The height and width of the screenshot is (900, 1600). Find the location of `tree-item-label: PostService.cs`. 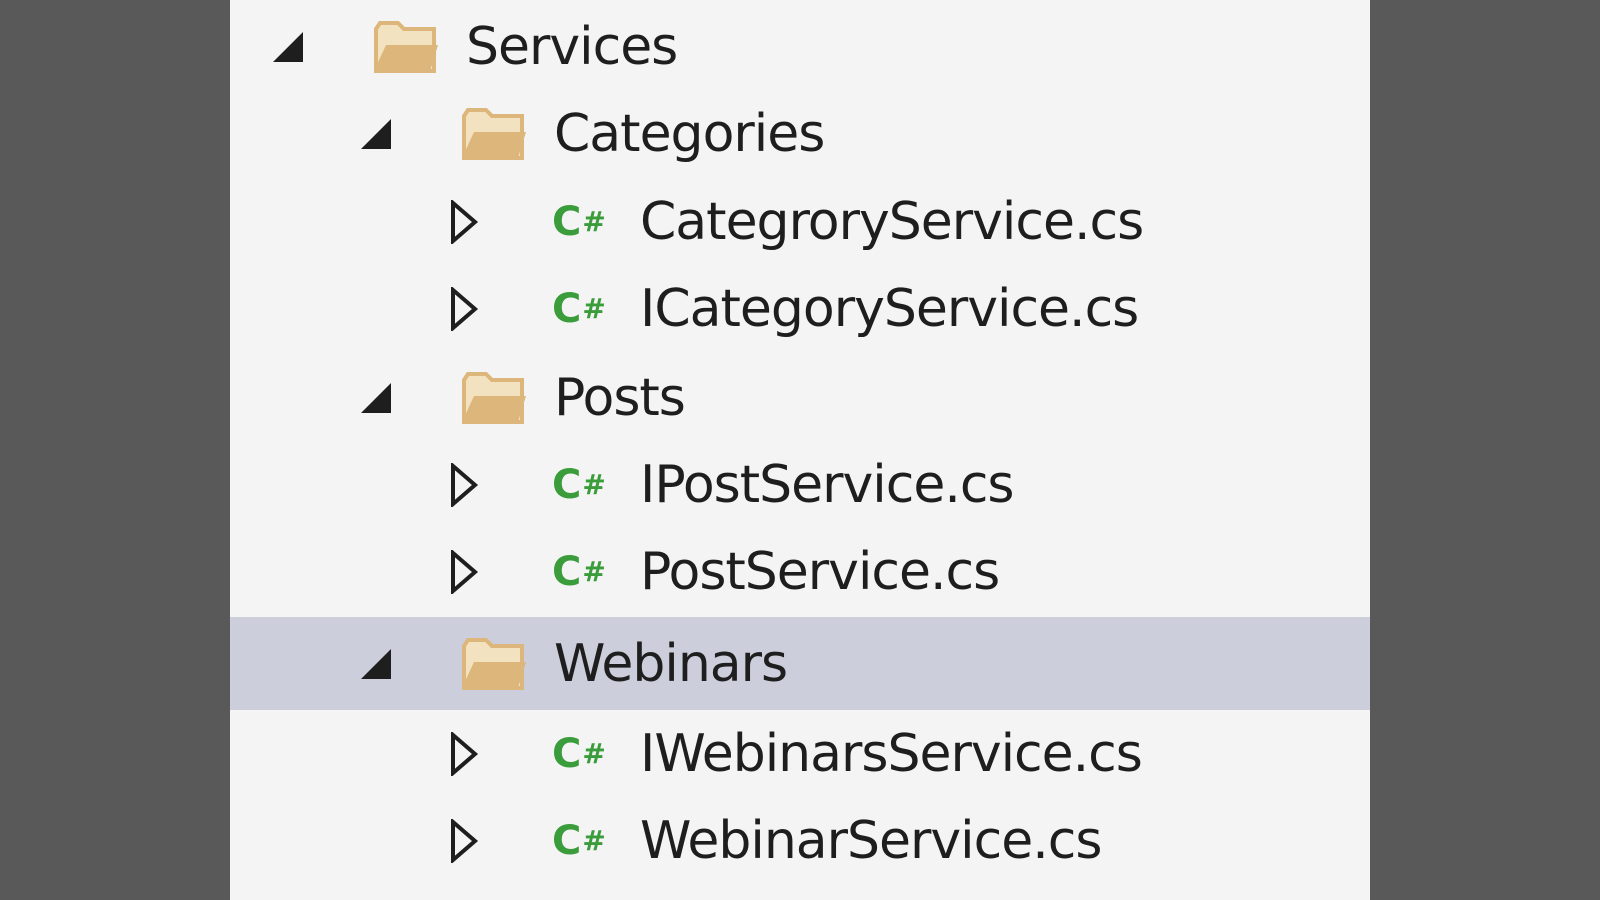

tree-item-label: PostService.cs is located at coordinates (820, 572).